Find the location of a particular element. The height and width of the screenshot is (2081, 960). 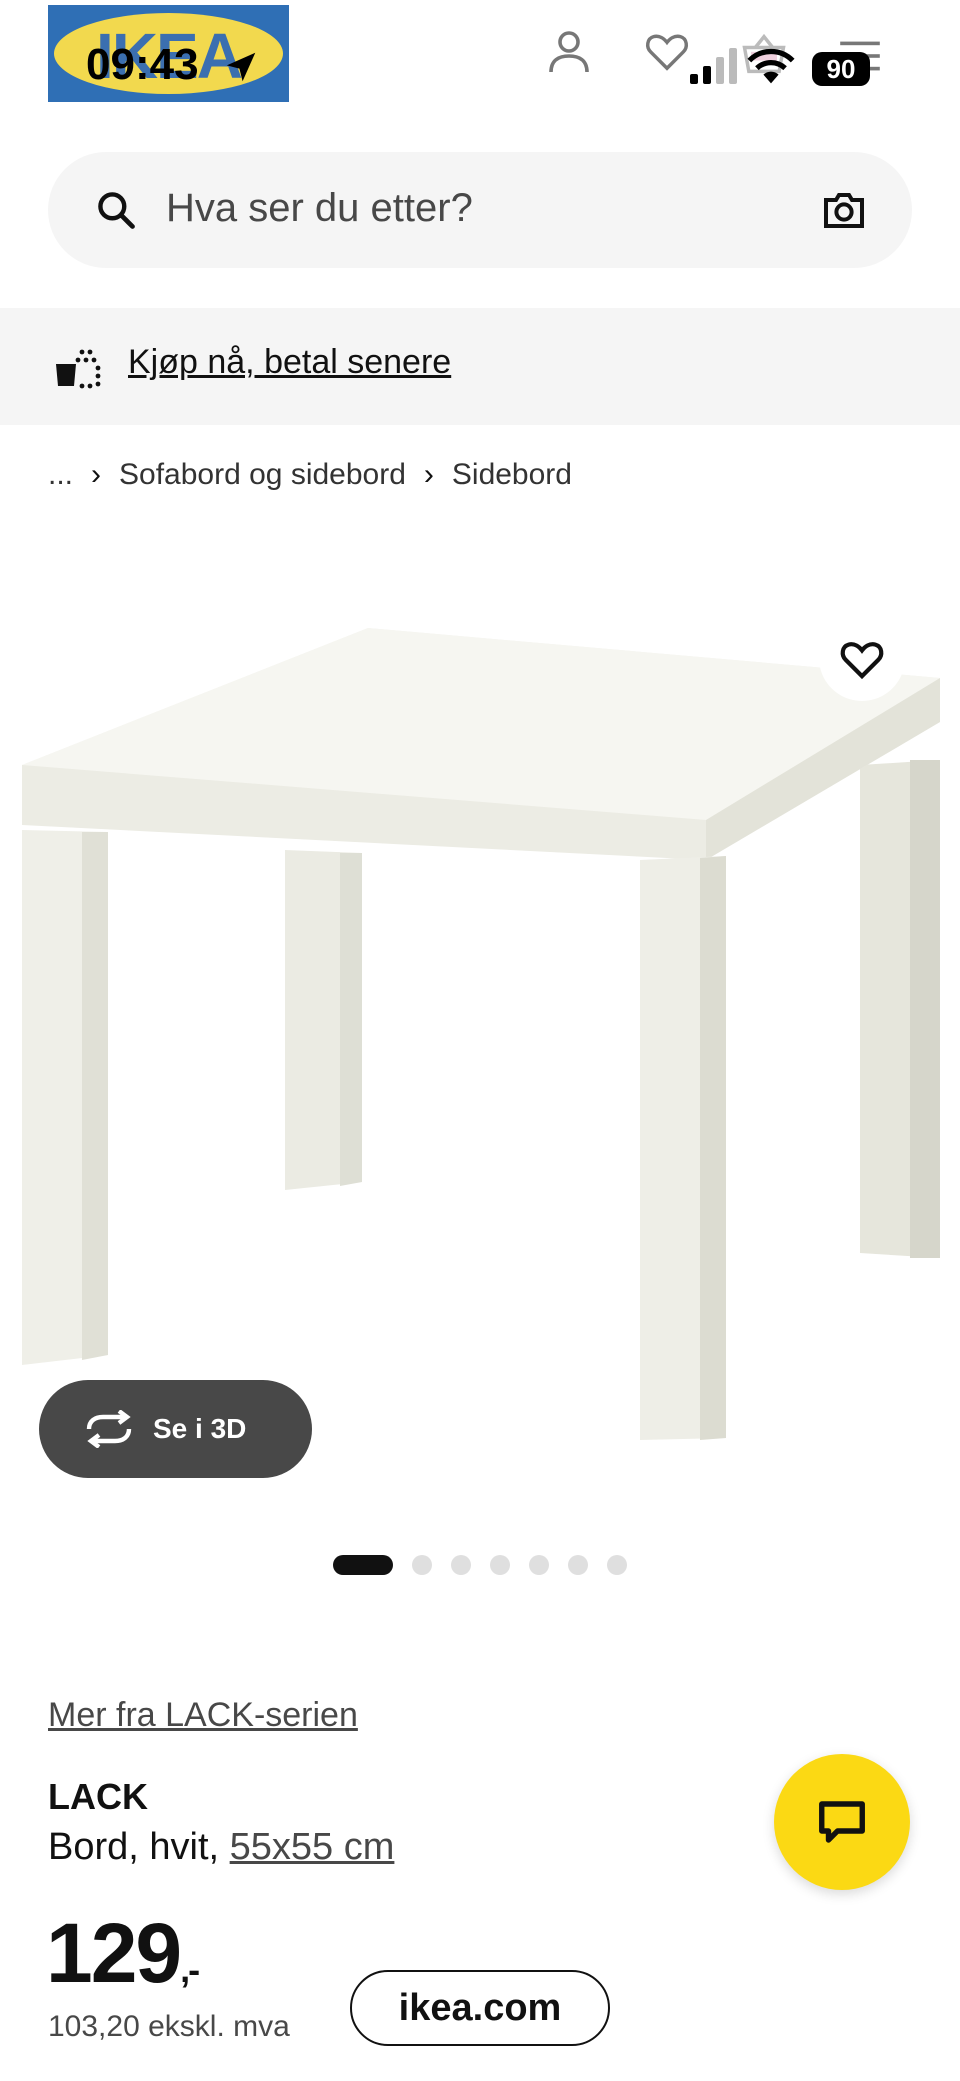

heart-icon is located at coordinates (862, 661).